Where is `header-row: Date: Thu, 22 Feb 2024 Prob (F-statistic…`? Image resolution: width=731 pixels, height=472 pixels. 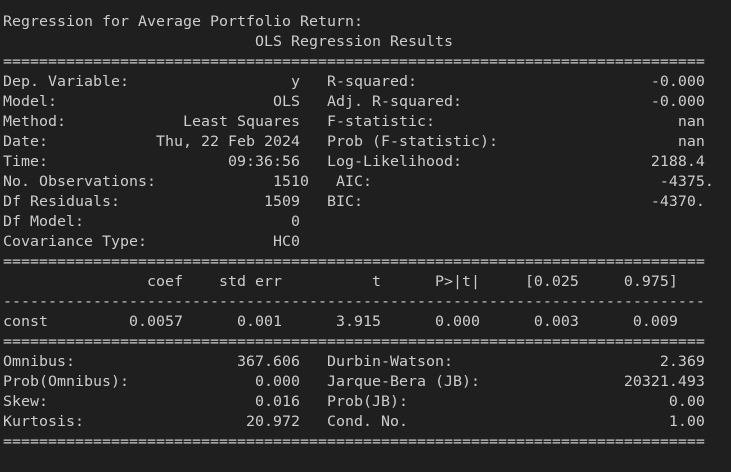 header-row: Date: Thu, 22 Feb 2024 Prob (F-statistic… is located at coordinates (354, 142).